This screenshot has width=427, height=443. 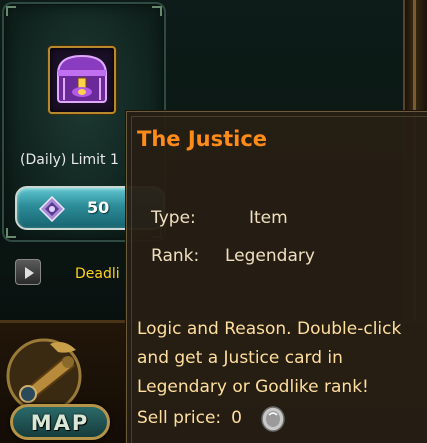 I want to click on type-value: Item, so click(x=268, y=218).